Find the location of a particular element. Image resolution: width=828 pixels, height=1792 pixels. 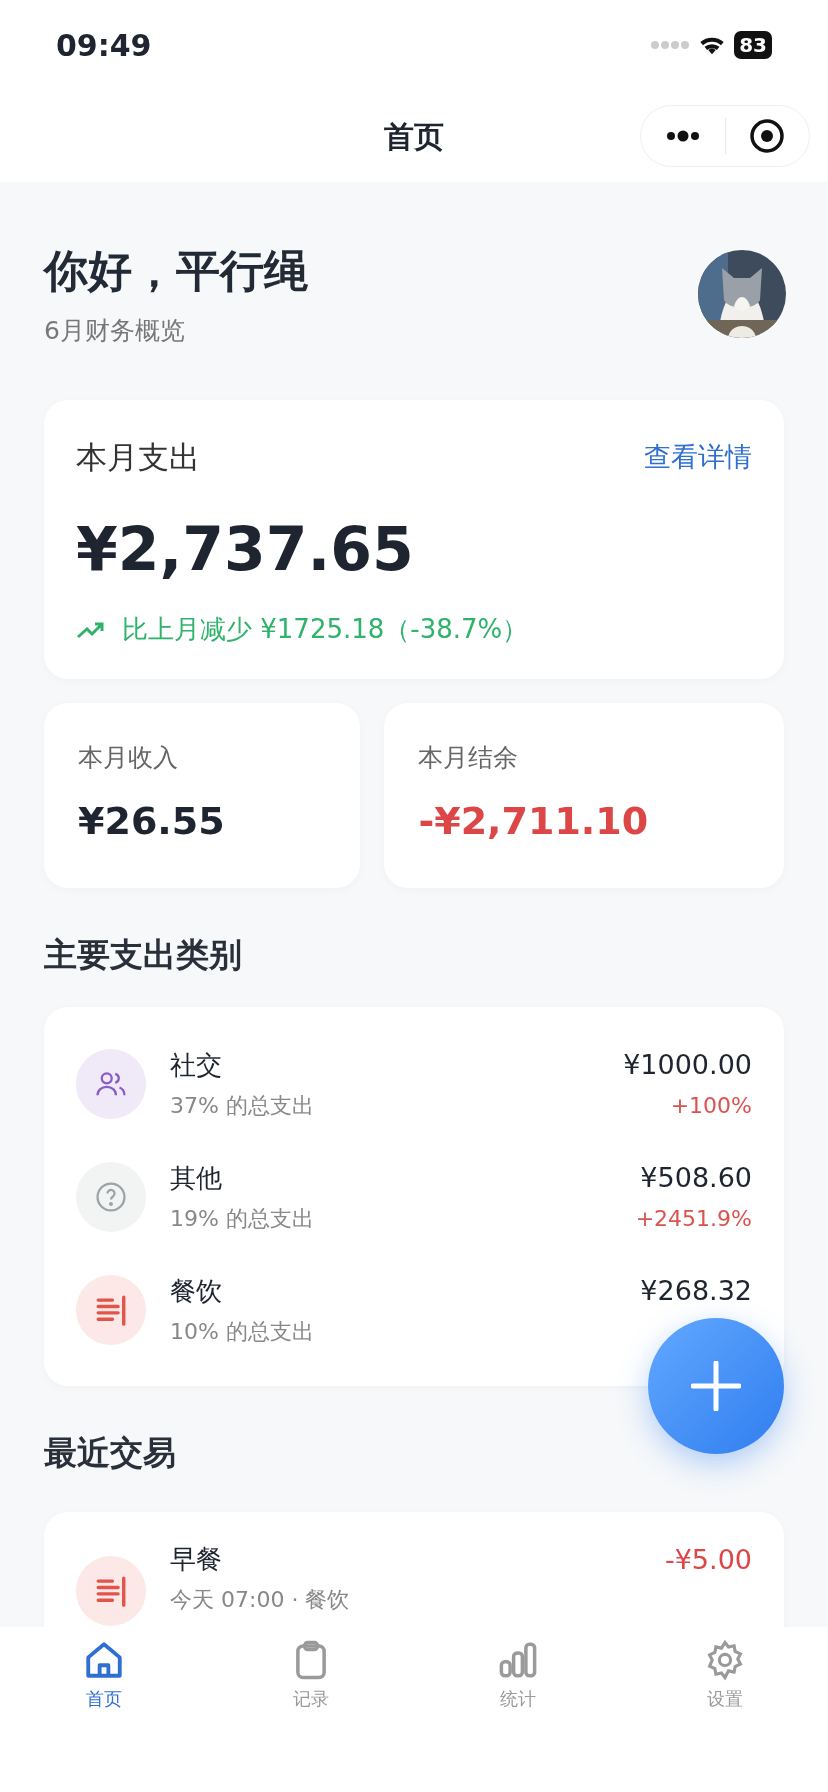

section-title: 主要支出类别 is located at coordinates (143, 954).